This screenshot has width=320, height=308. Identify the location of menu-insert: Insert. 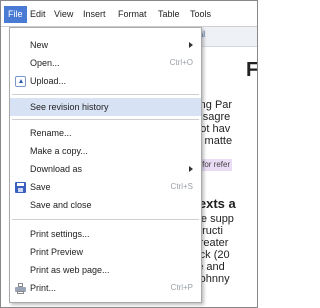
(94, 14).